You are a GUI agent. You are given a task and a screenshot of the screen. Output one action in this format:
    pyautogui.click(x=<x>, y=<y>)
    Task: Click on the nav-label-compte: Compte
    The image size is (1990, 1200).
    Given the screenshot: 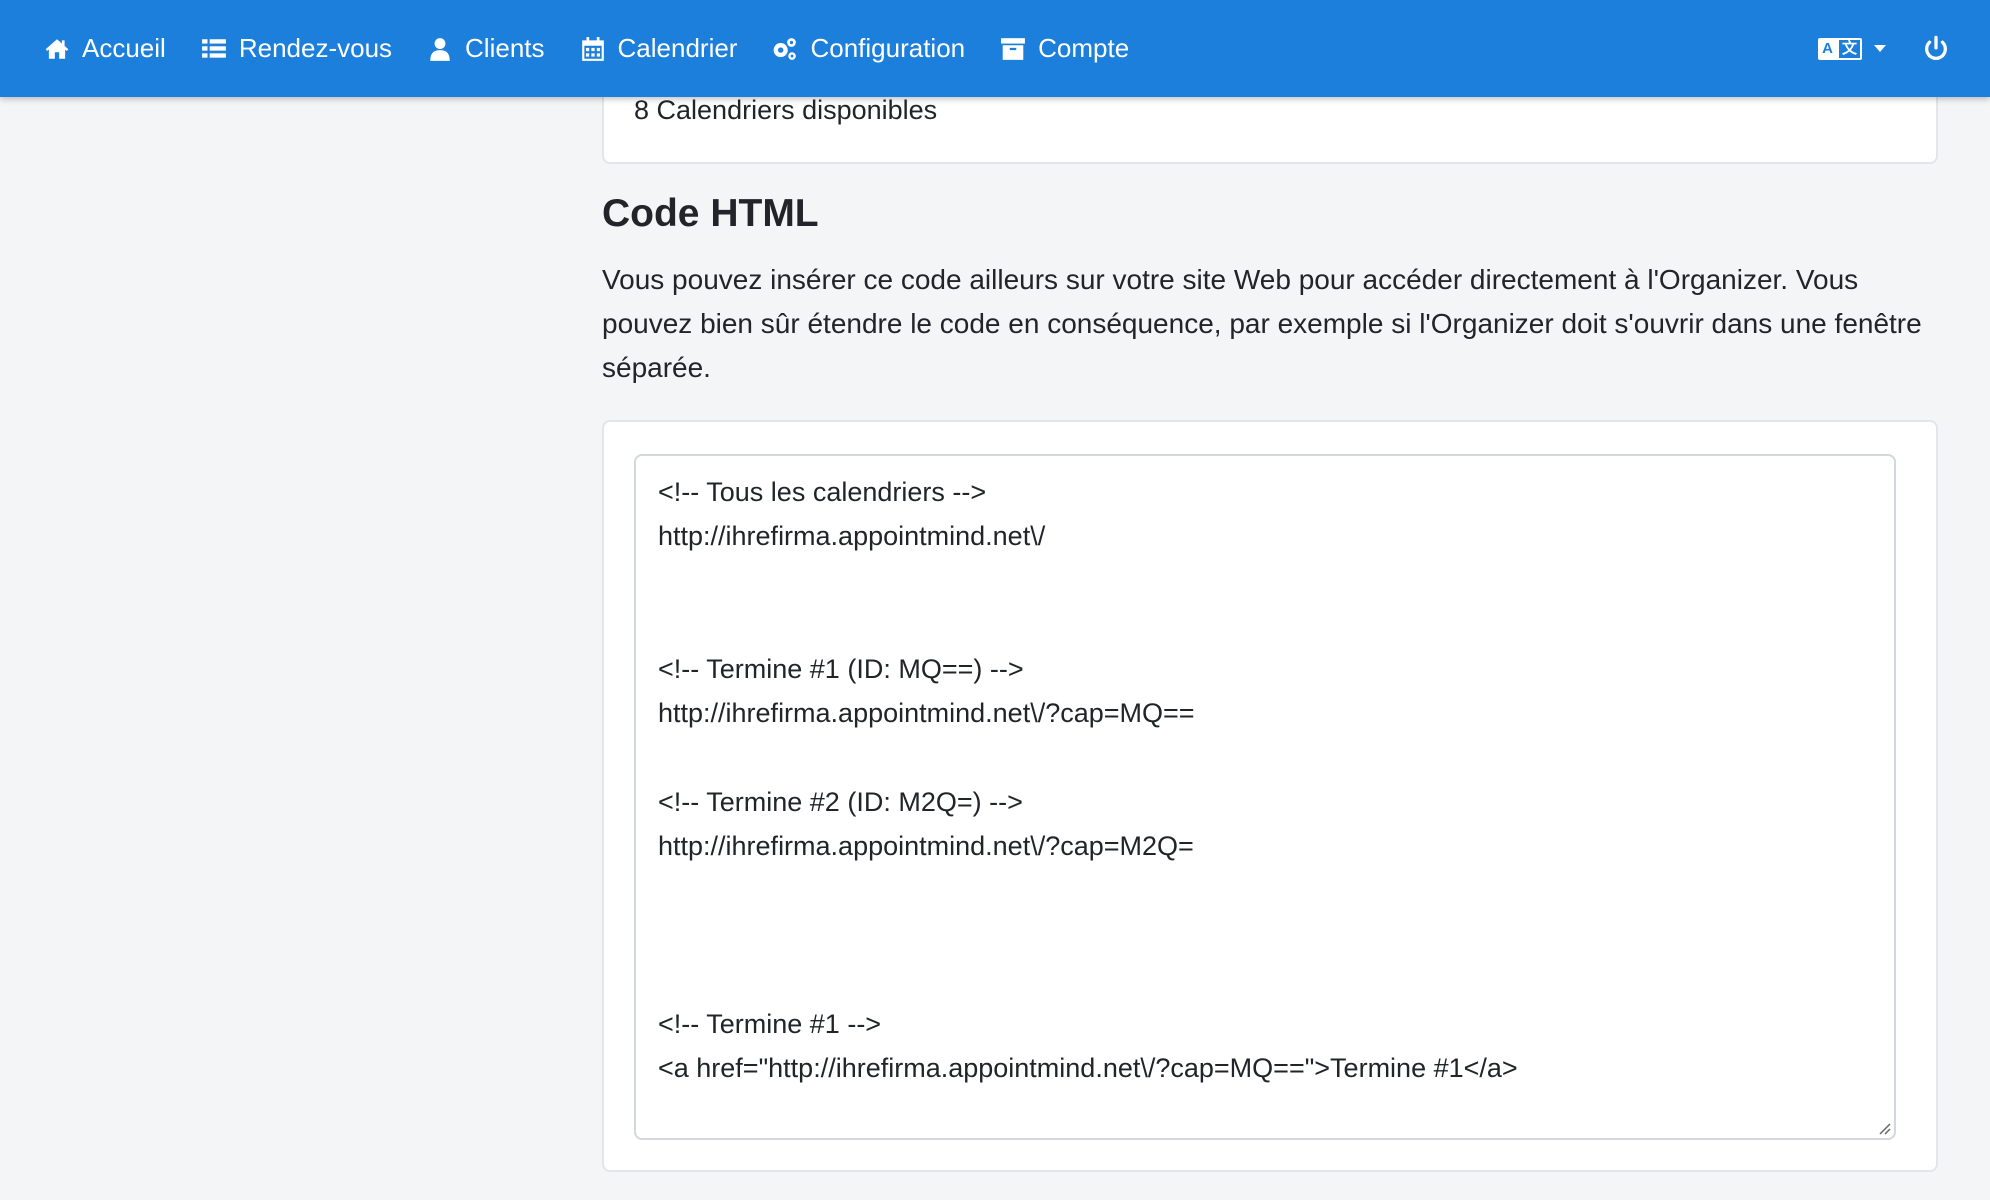 What is the action you would take?
    pyautogui.click(x=1084, y=48)
    